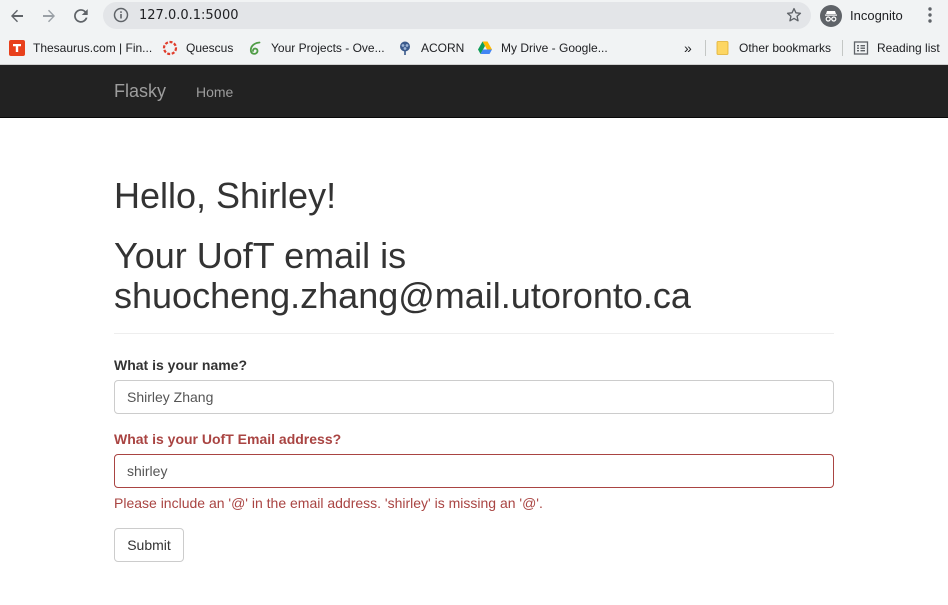  Describe the element at coordinates (723, 48) in the screenshot. I see `folder-icon` at that location.